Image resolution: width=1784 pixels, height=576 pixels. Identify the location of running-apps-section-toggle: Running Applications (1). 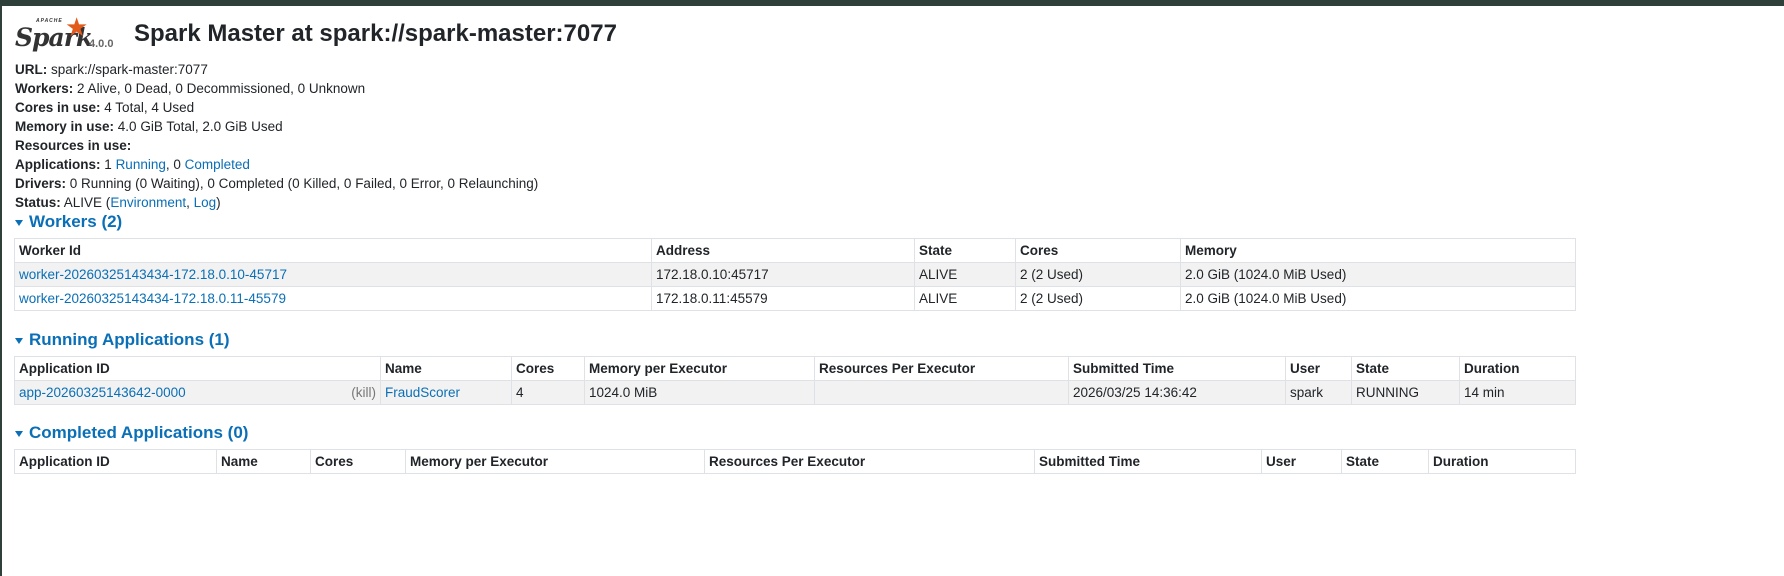
(122, 340).